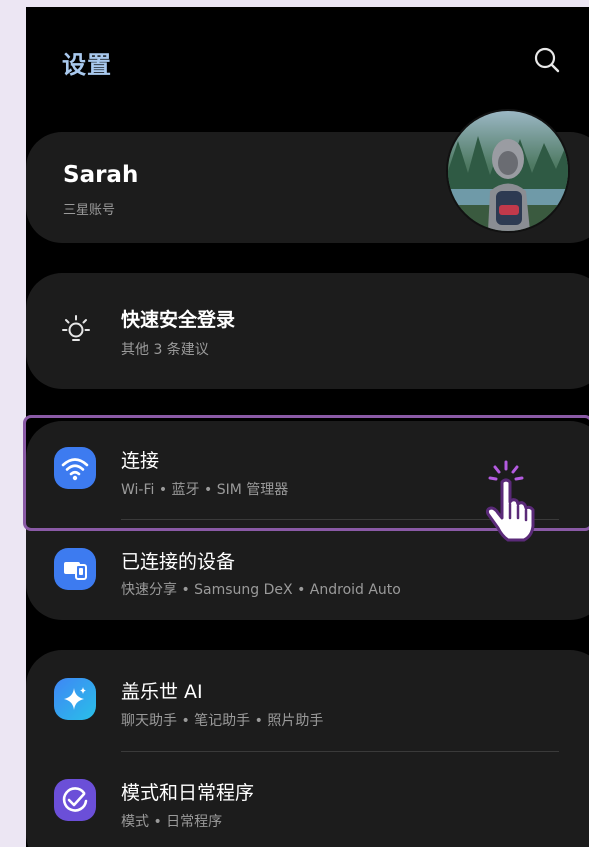 The image size is (589, 847). I want to click on modes-subtitle: 模式 • 日常程序, so click(172, 822).